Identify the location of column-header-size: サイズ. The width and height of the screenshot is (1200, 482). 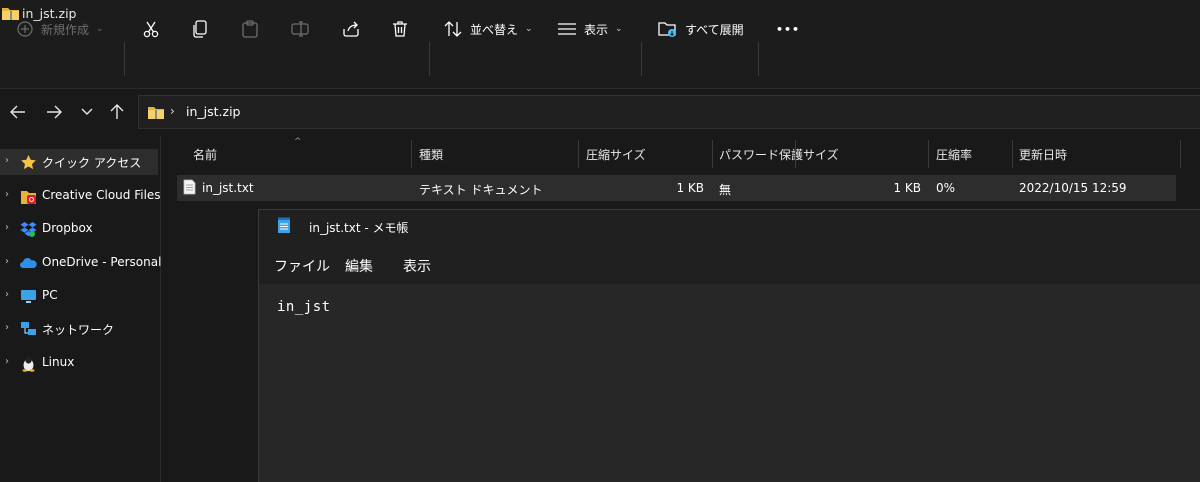
(821, 157).